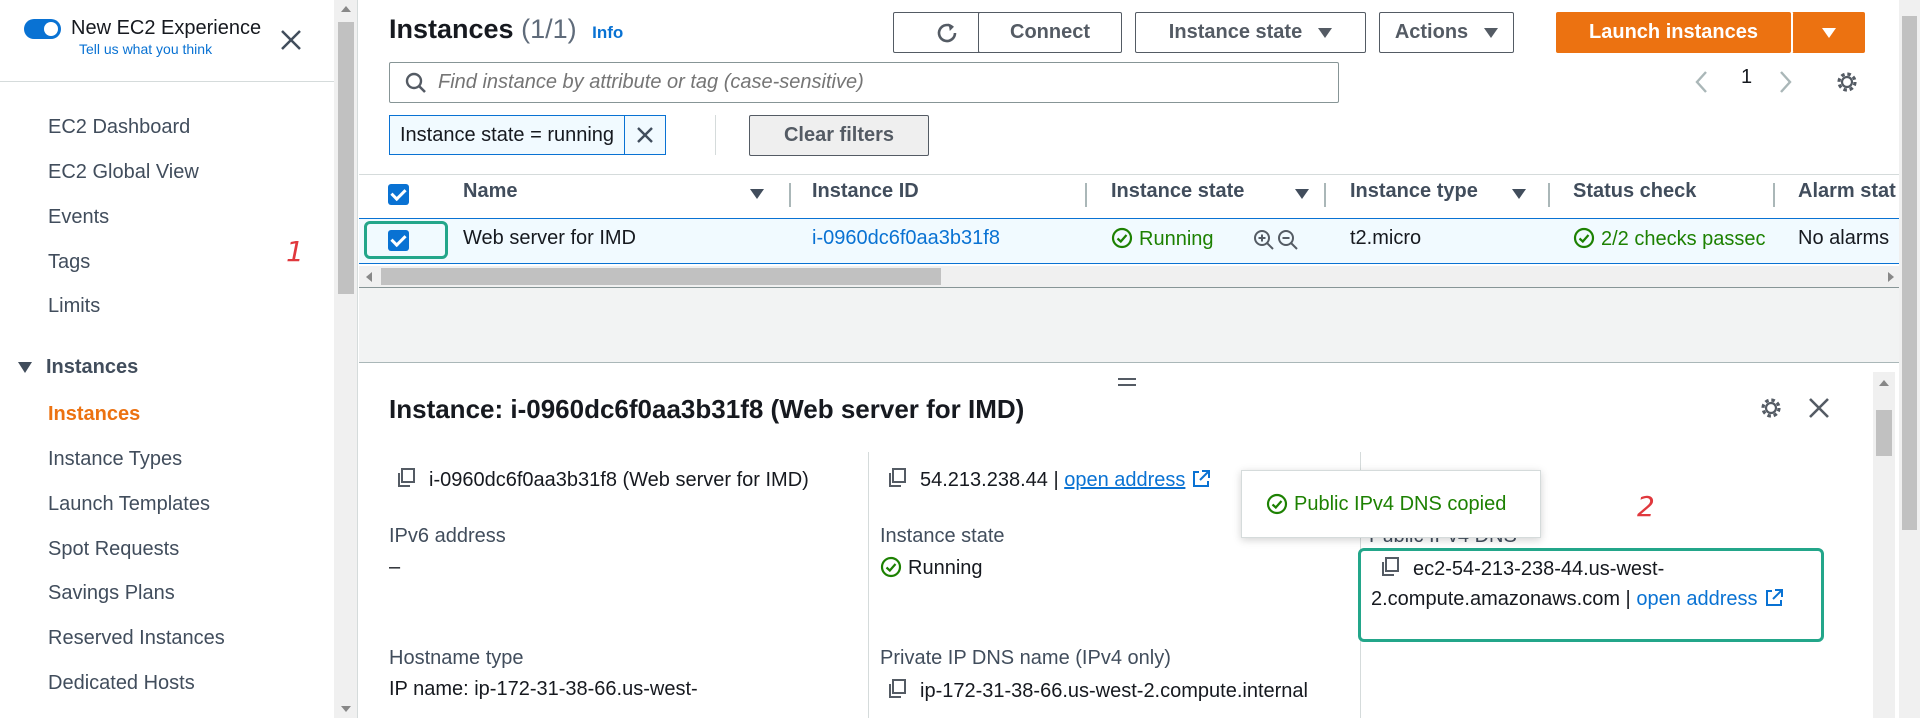 The width and height of the screenshot is (1920, 718). I want to click on remove-filter-button, so click(645, 135).